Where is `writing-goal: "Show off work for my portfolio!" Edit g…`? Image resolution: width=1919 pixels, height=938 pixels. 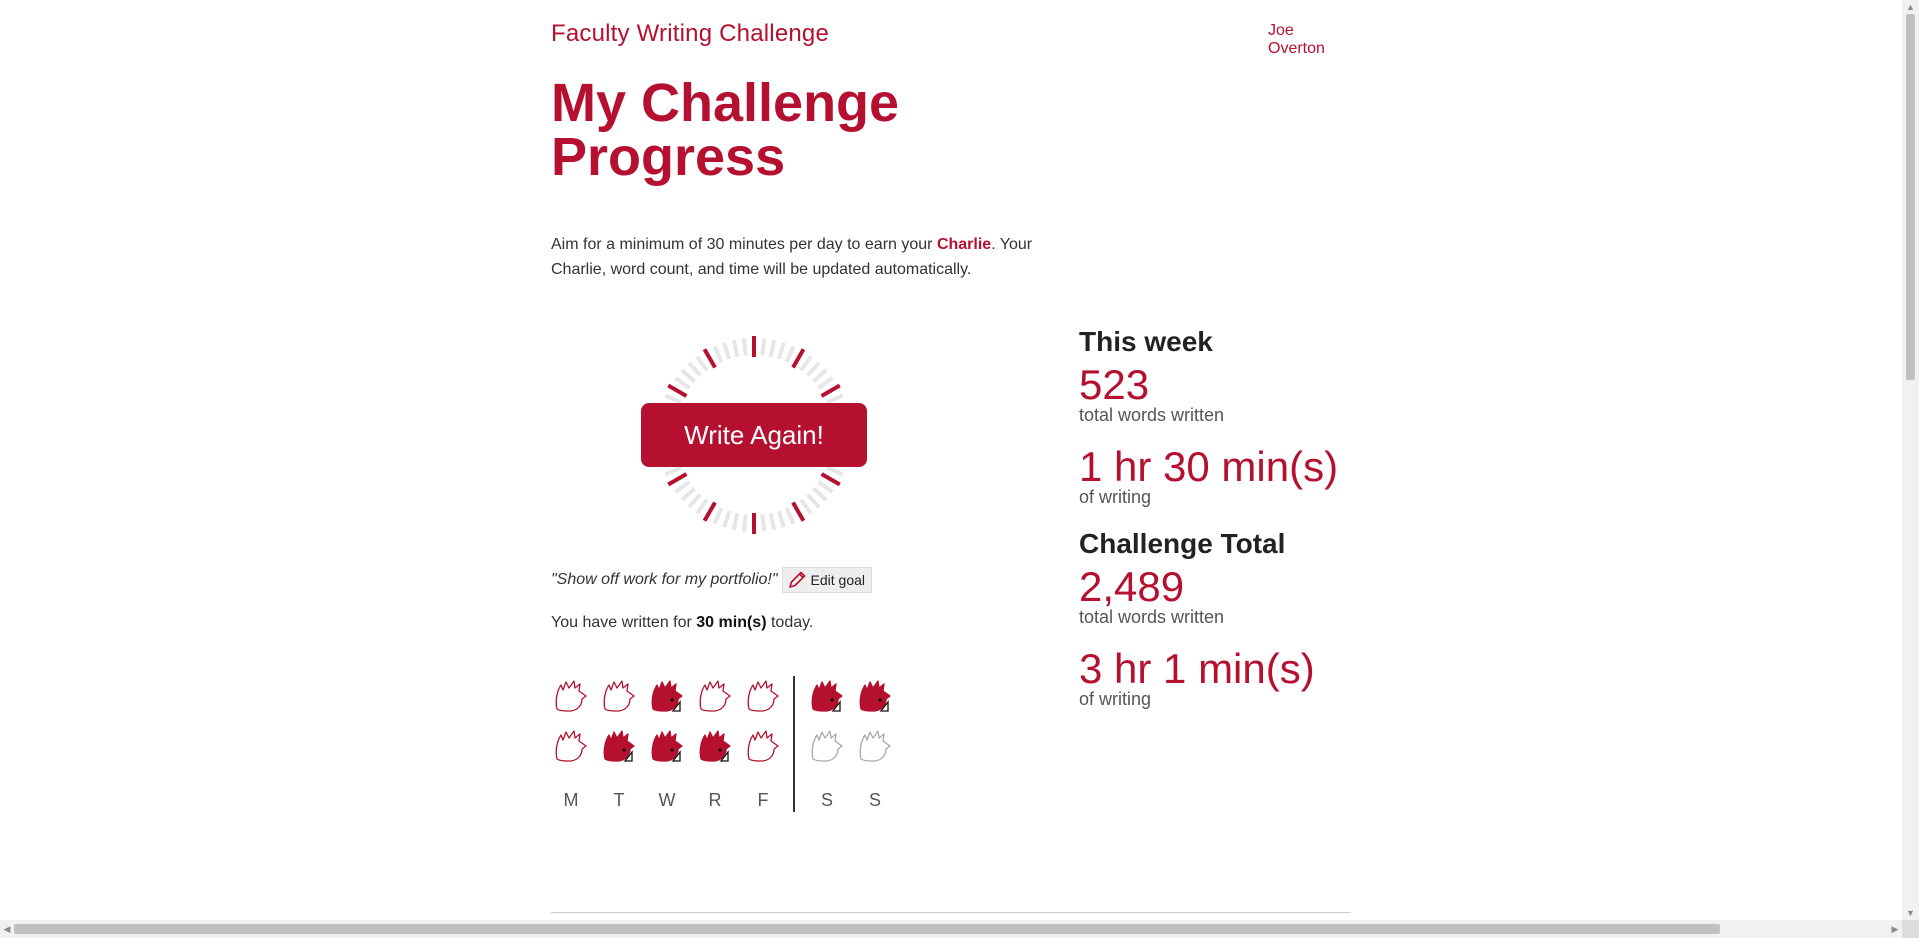
writing-goal: "Show off work for my portfolio!" Edit g… is located at coordinates (712, 580).